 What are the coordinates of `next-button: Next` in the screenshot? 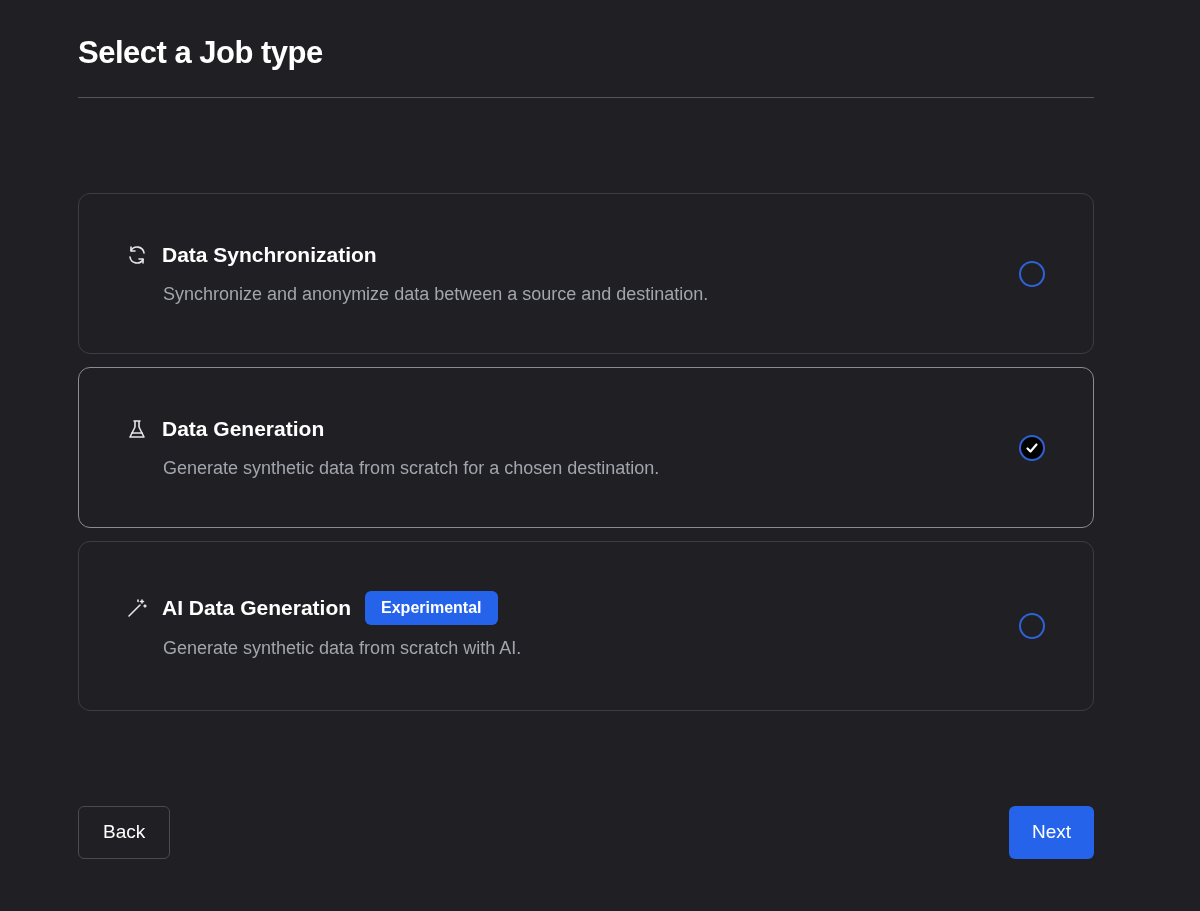 It's located at (1051, 833).